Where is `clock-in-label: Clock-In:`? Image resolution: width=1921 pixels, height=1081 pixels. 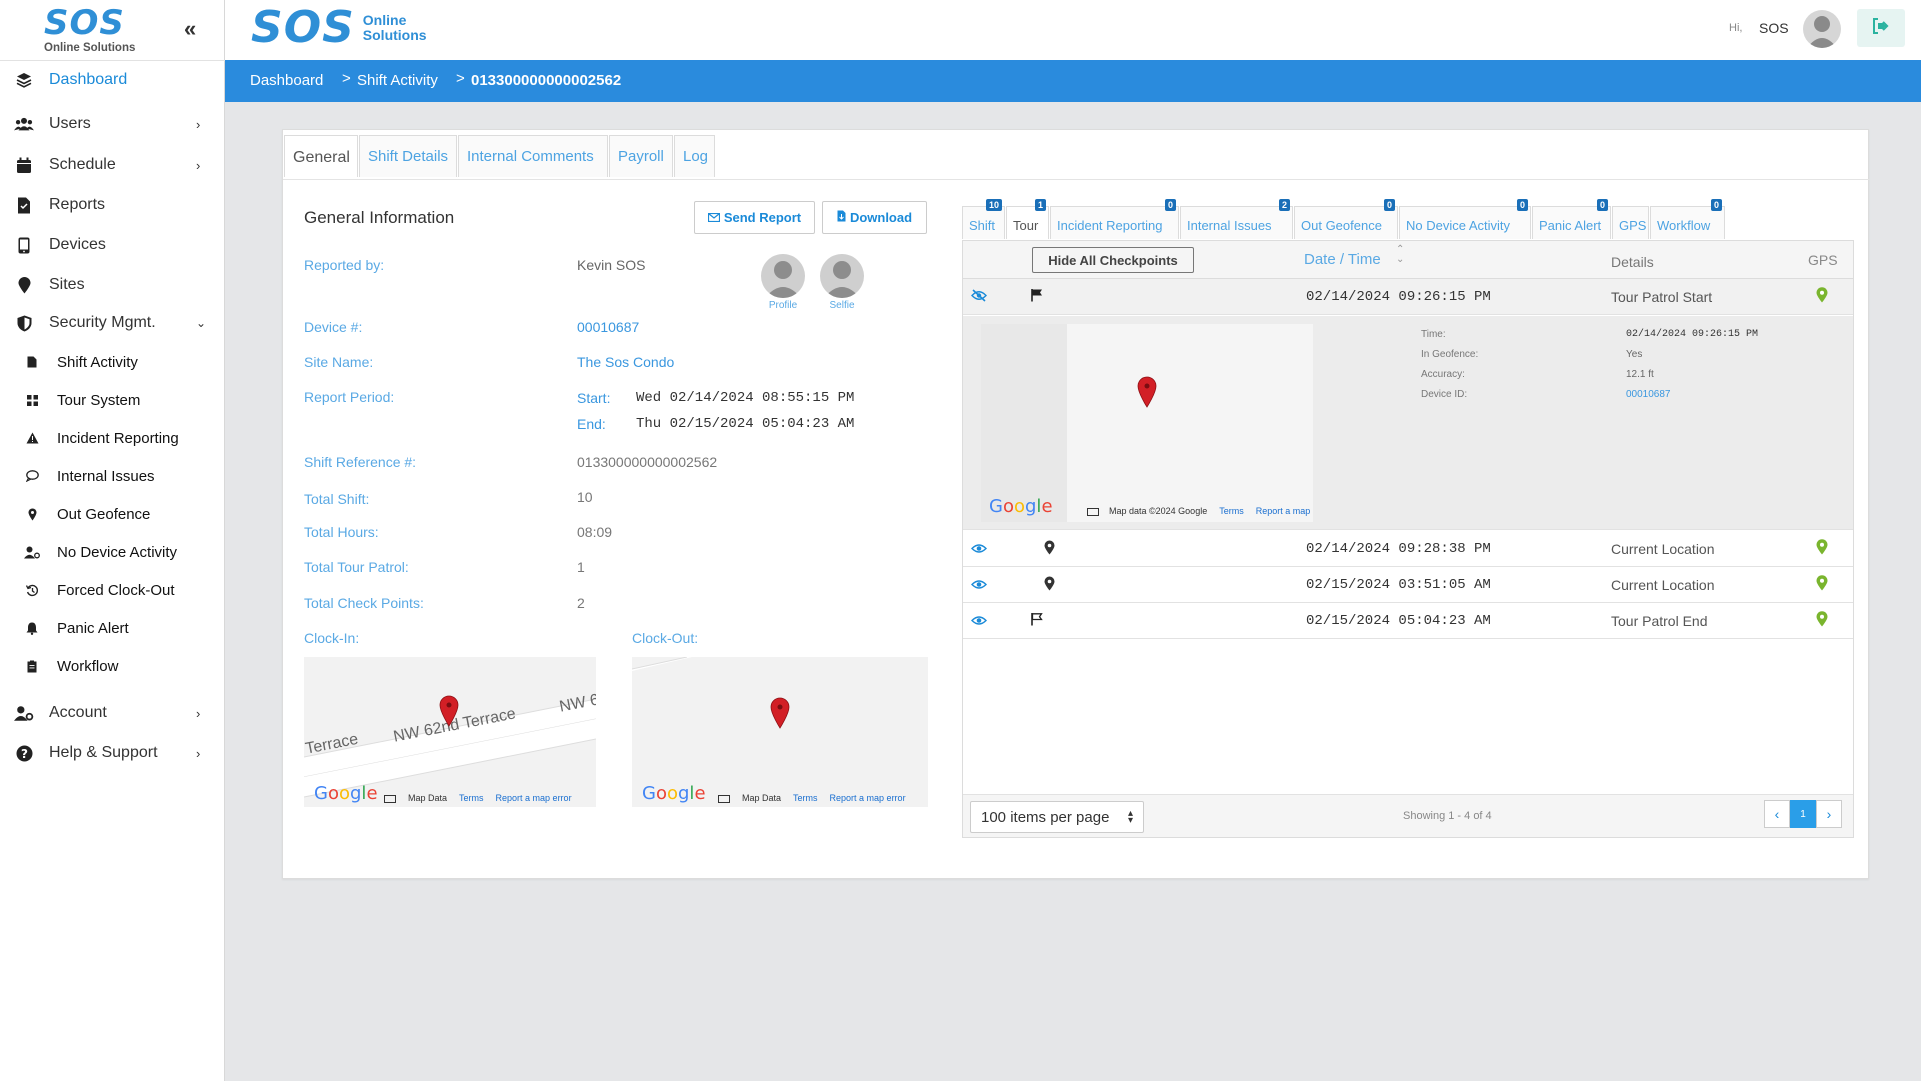
clock-in-label: Clock-In: is located at coordinates (332, 638).